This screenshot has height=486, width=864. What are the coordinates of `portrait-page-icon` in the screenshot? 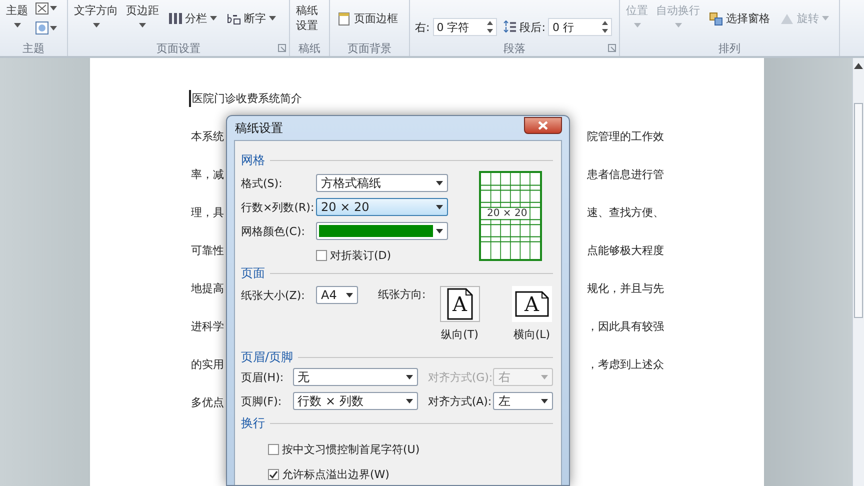 It's located at (459, 304).